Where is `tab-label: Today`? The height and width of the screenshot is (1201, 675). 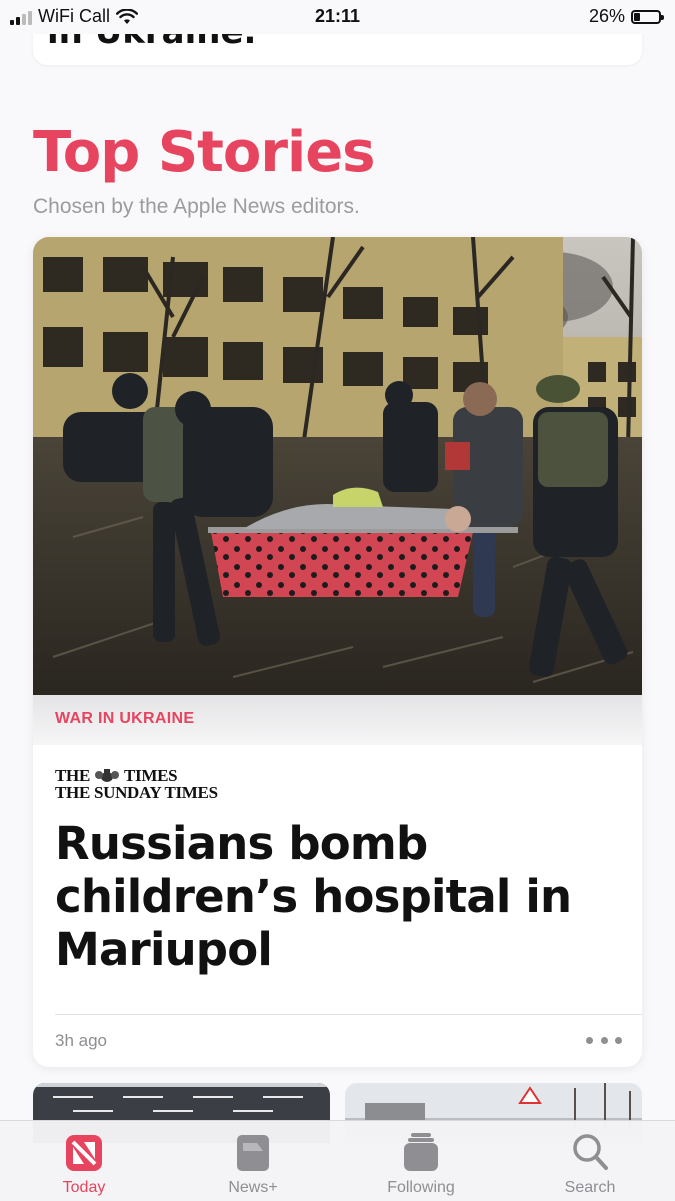 tab-label: Today is located at coordinates (84, 1187).